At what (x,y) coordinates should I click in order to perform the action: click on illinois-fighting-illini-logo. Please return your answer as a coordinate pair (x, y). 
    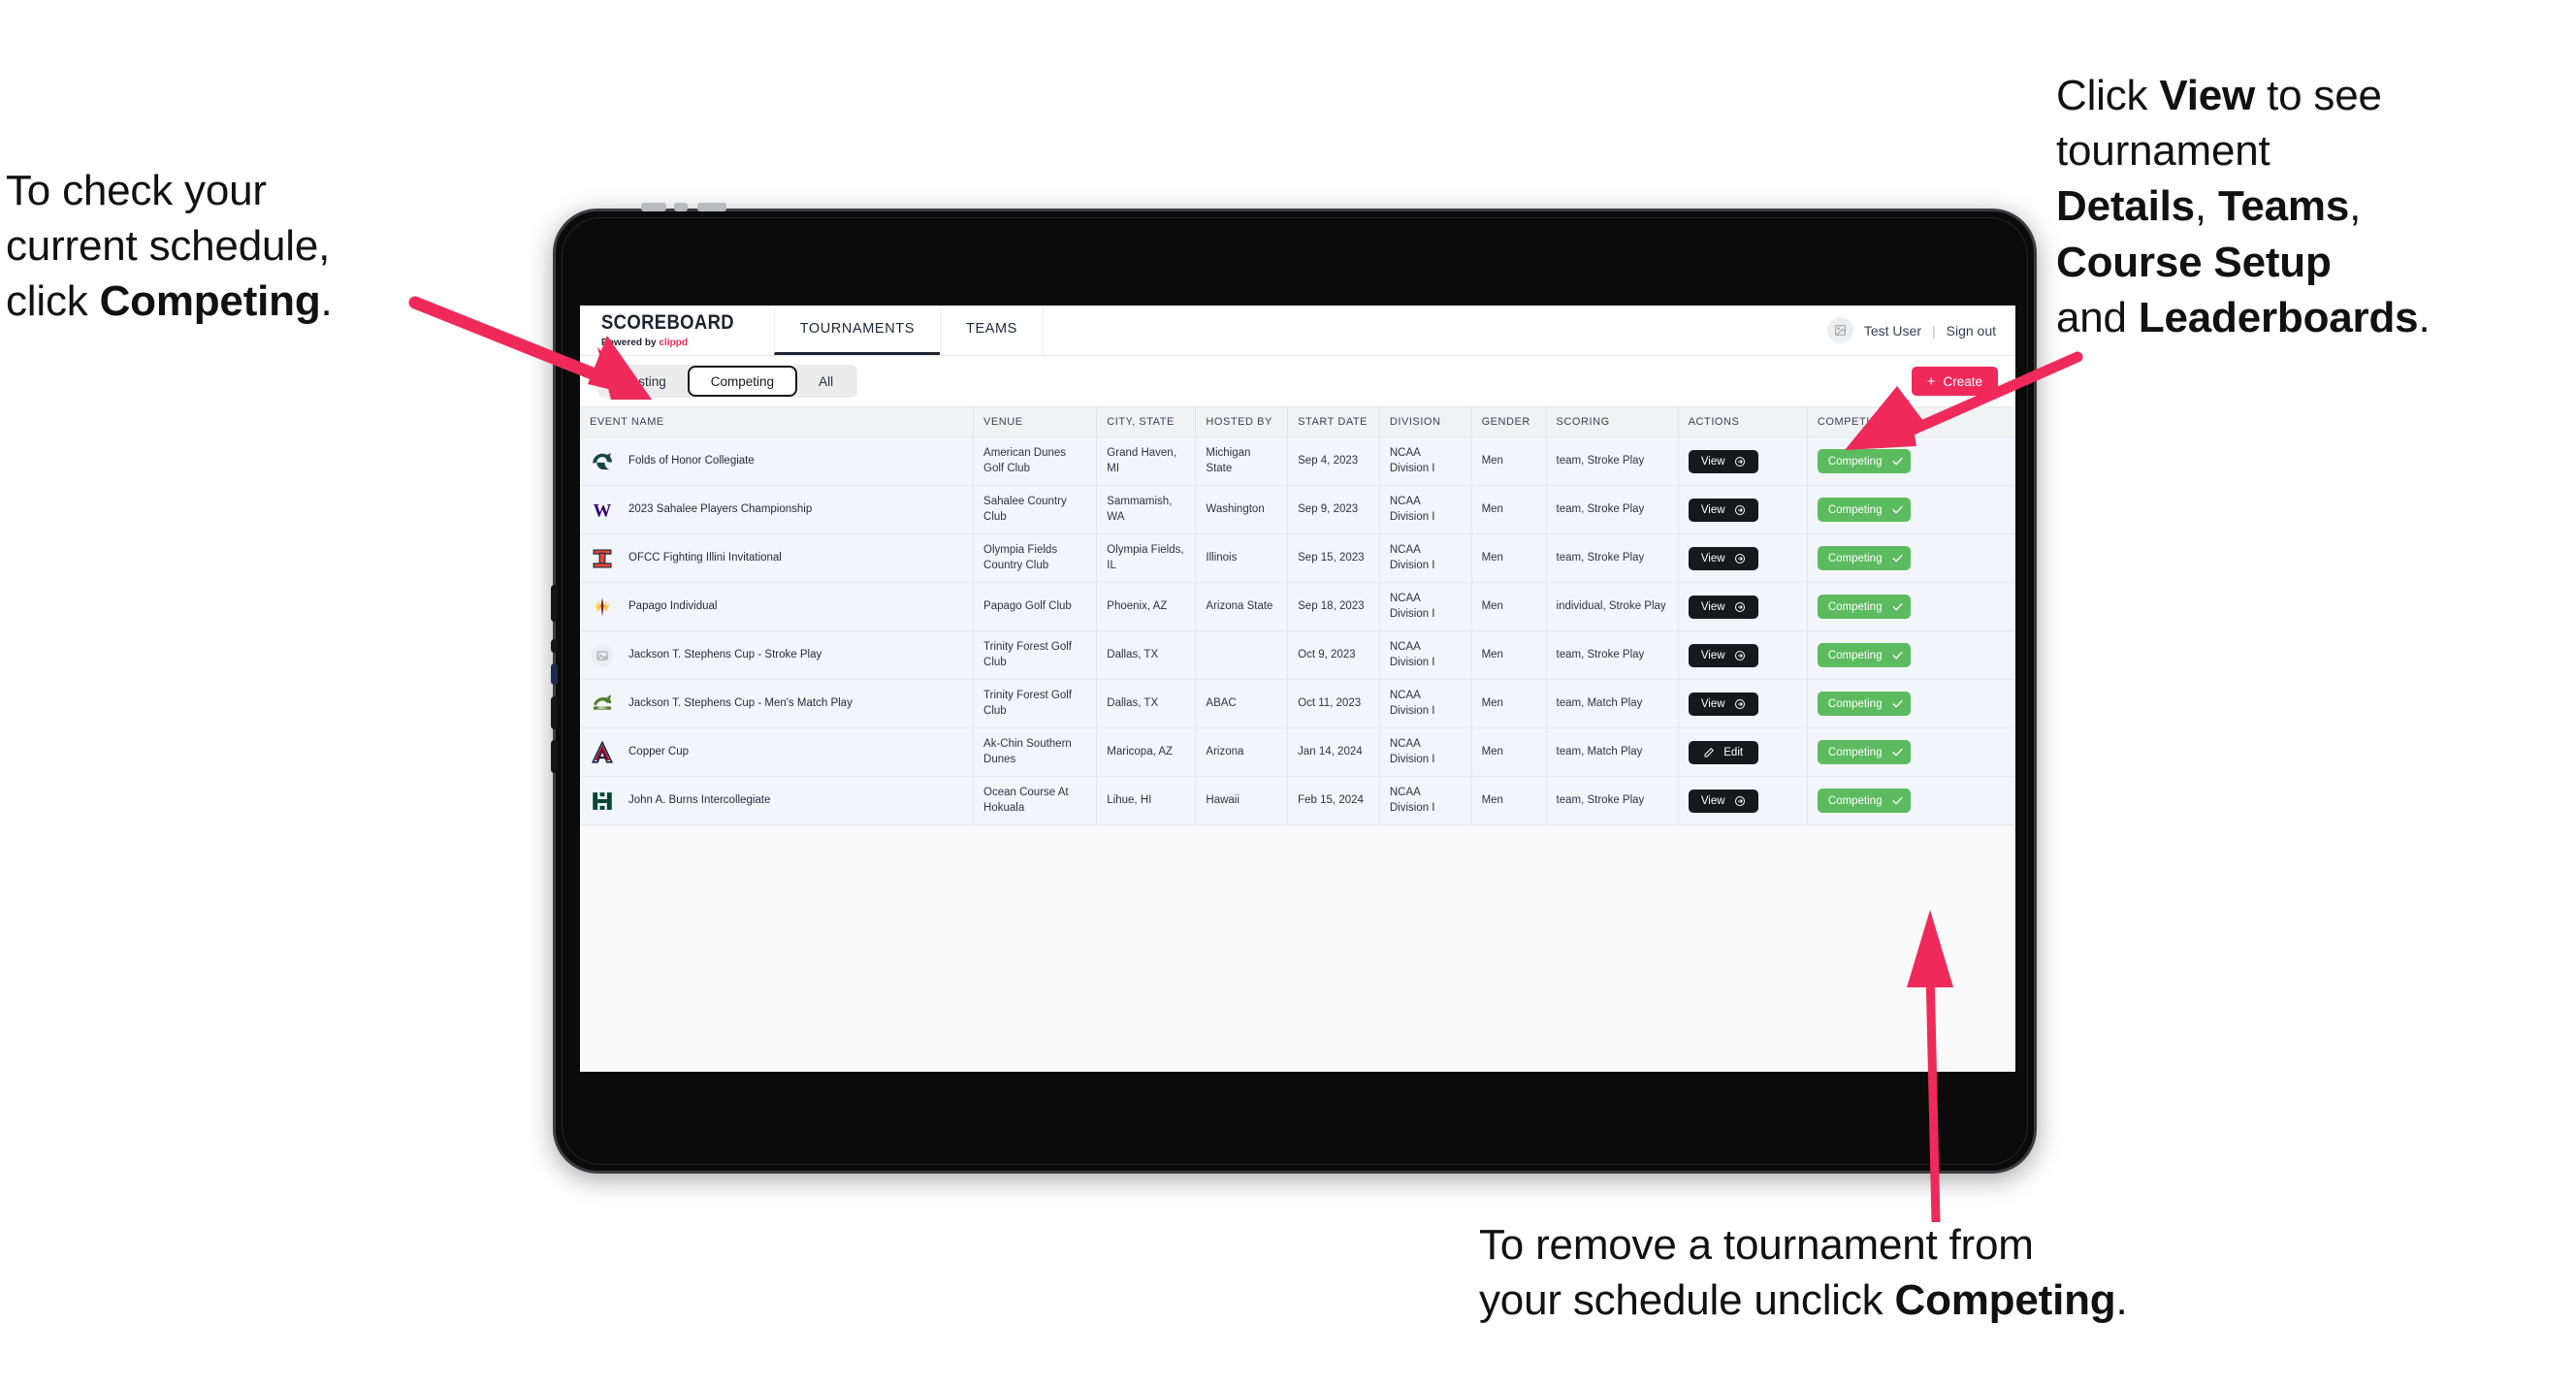
    Looking at the image, I should click on (602, 558).